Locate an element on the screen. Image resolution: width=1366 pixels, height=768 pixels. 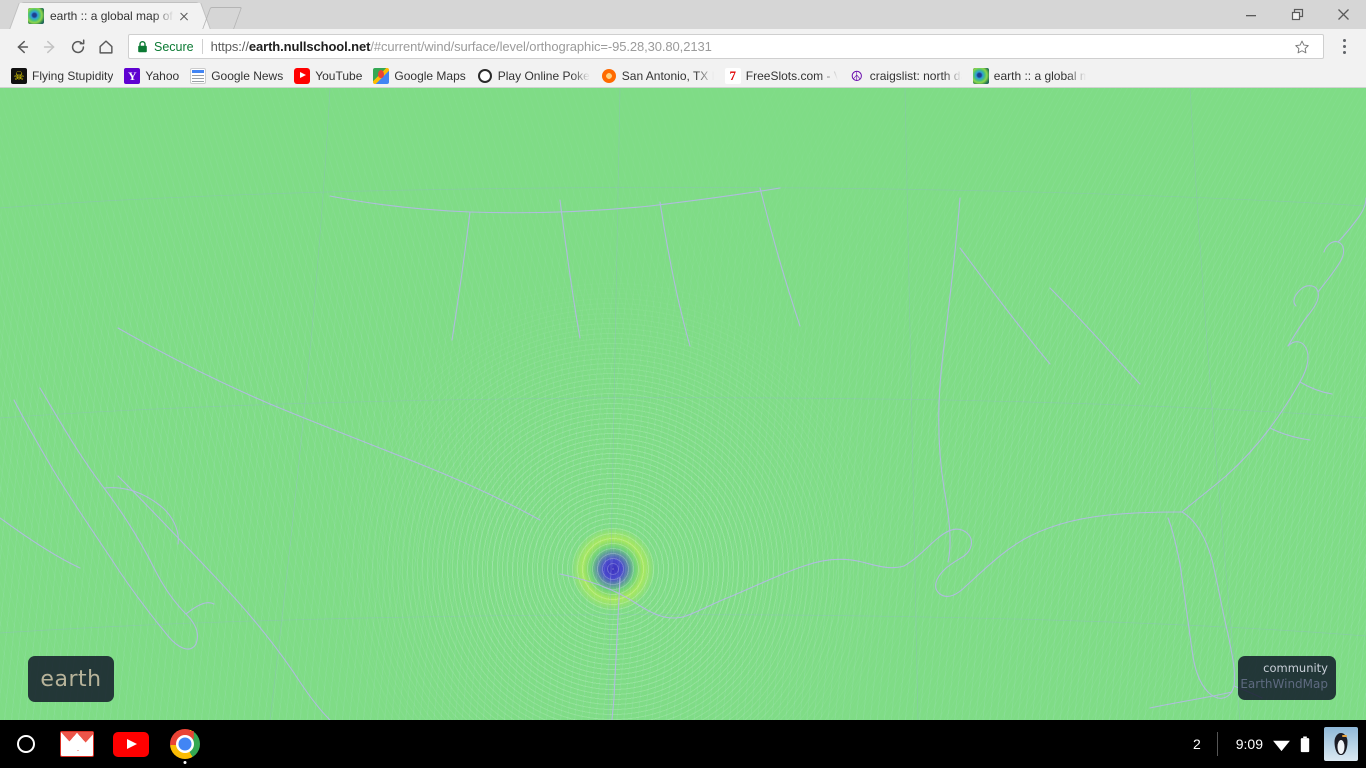
bookmark-label: YouTube is located at coordinates (339, 75).